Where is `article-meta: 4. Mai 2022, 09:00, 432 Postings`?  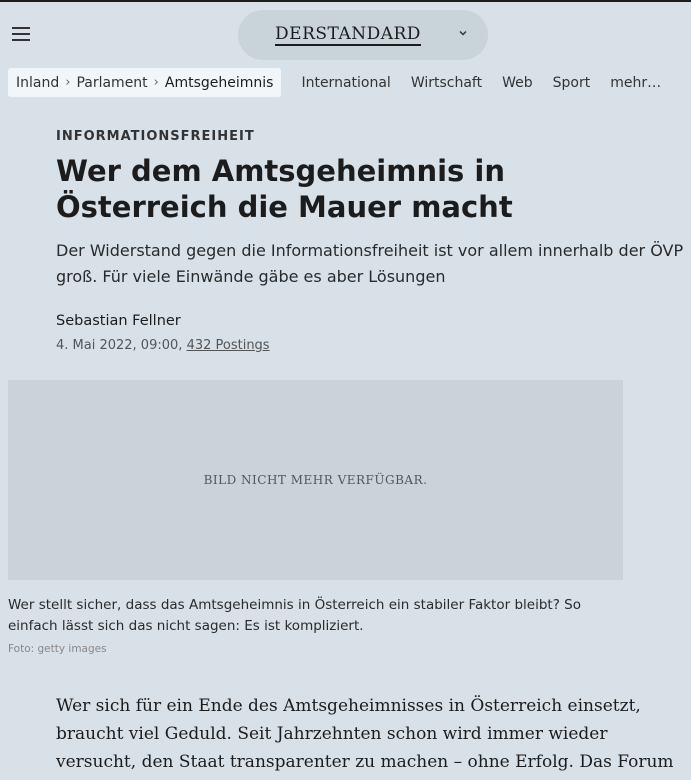 article-meta: 4. Mai 2022, 09:00, 432 Postings is located at coordinates (163, 345).